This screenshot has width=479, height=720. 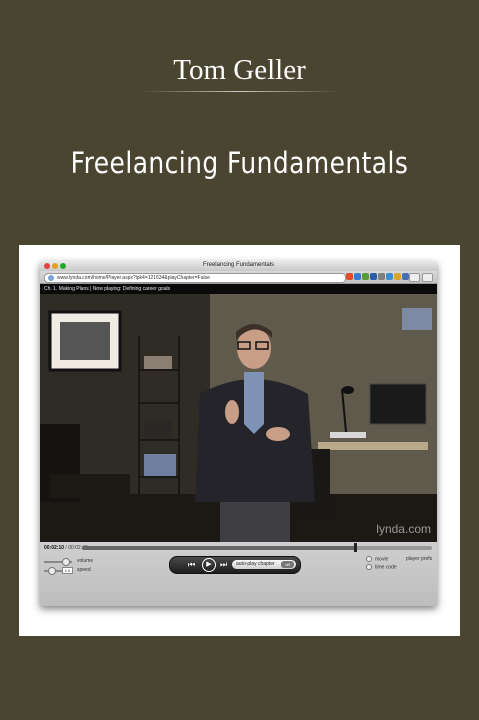 I want to click on author-name: Tom Geller, so click(x=239, y=70).